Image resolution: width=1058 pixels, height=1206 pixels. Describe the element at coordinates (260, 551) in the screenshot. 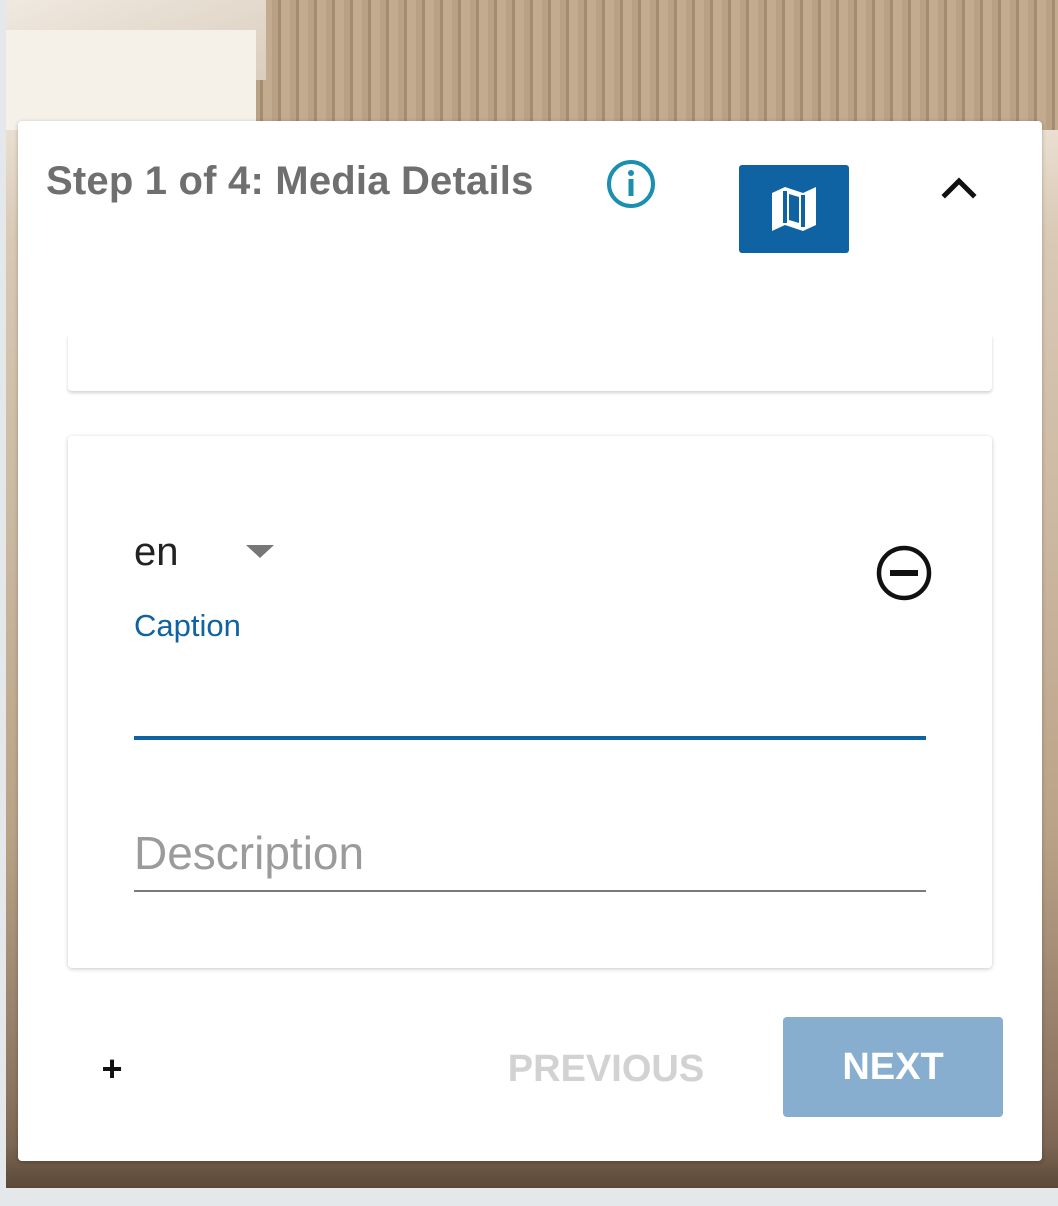

I see `dropdown-arrow-icon` at that location.